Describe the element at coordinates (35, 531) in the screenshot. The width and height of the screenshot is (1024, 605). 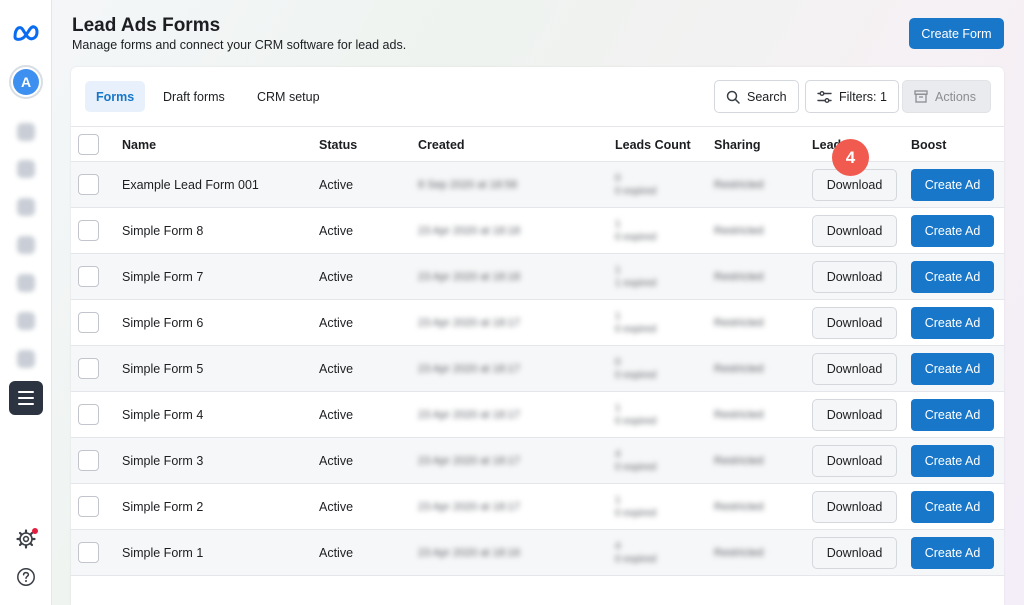
I see `notification-dot` at that location.